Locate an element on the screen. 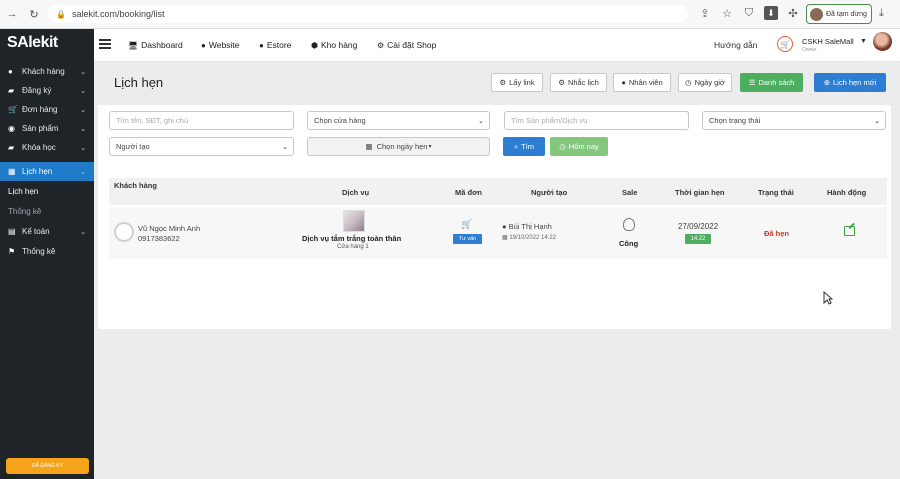  customer-phone: 0917383622 is located at coordinates (159, 238).